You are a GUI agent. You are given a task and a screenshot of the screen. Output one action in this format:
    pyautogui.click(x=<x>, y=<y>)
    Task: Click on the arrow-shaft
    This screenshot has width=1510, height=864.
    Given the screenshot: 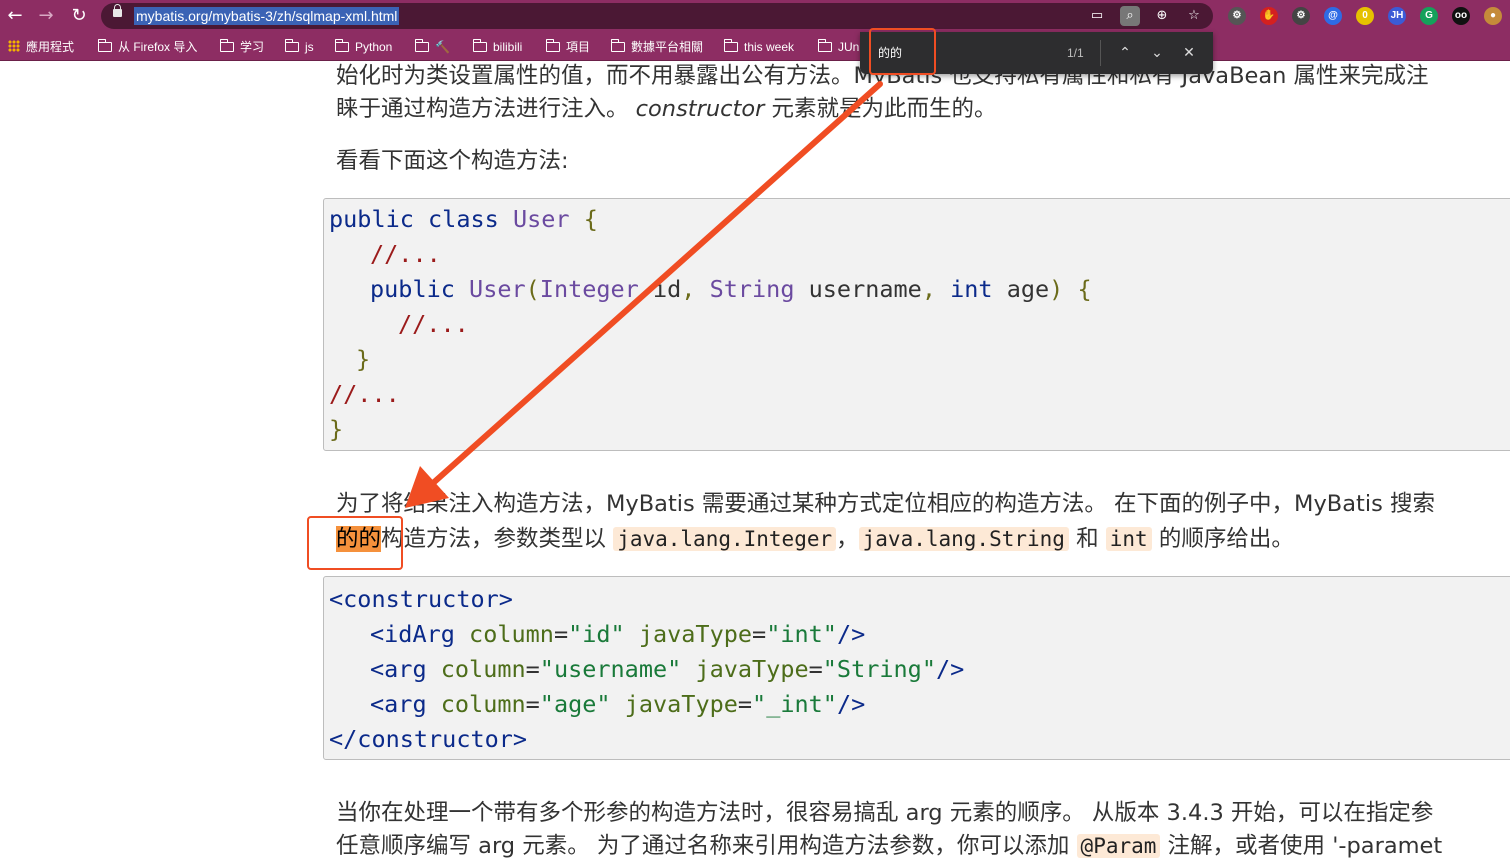 What is the action you would take?
    pyautogui.click(x=656, y=284)
    